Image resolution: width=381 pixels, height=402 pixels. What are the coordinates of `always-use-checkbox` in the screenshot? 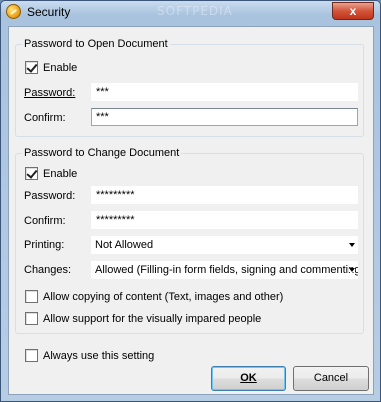 It's located at (31, 355).